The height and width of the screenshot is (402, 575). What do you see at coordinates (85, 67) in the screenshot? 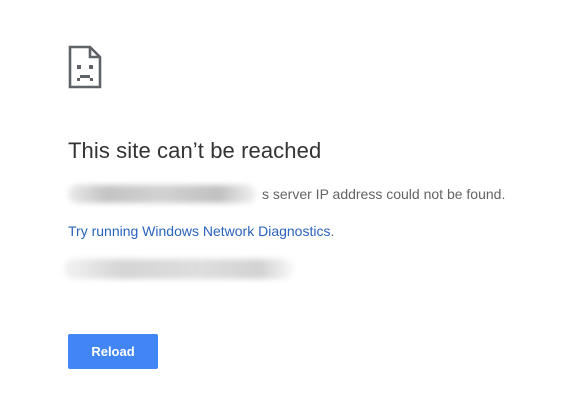
I see `sad-page-icon` at bounding box center [85, 67].